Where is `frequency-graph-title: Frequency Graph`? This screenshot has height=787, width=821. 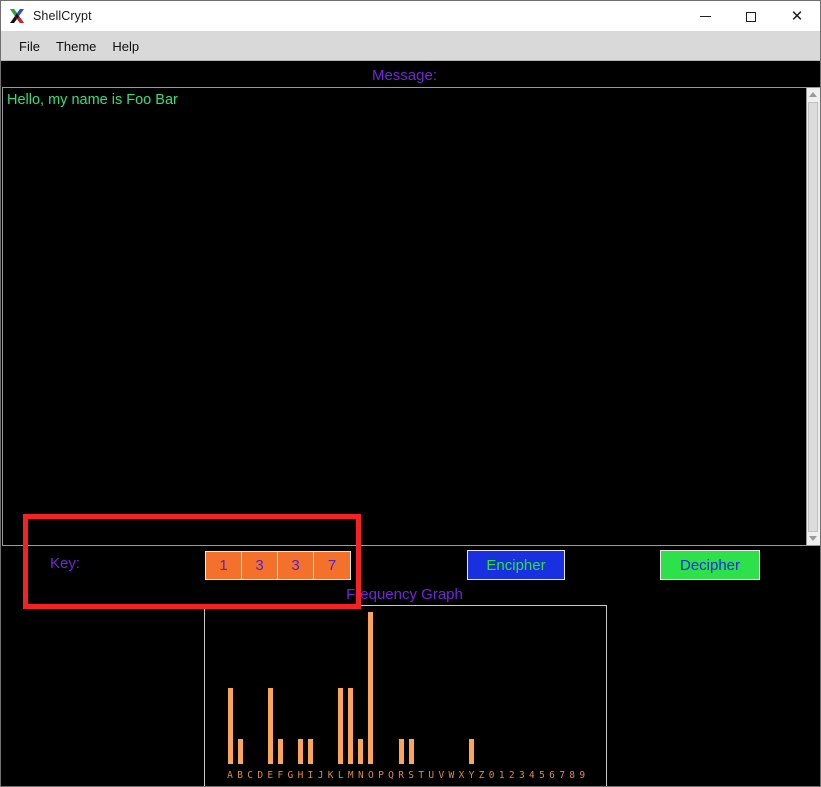 frequency-graph-title: Frequency Graph is located at coordinates (404, 594).